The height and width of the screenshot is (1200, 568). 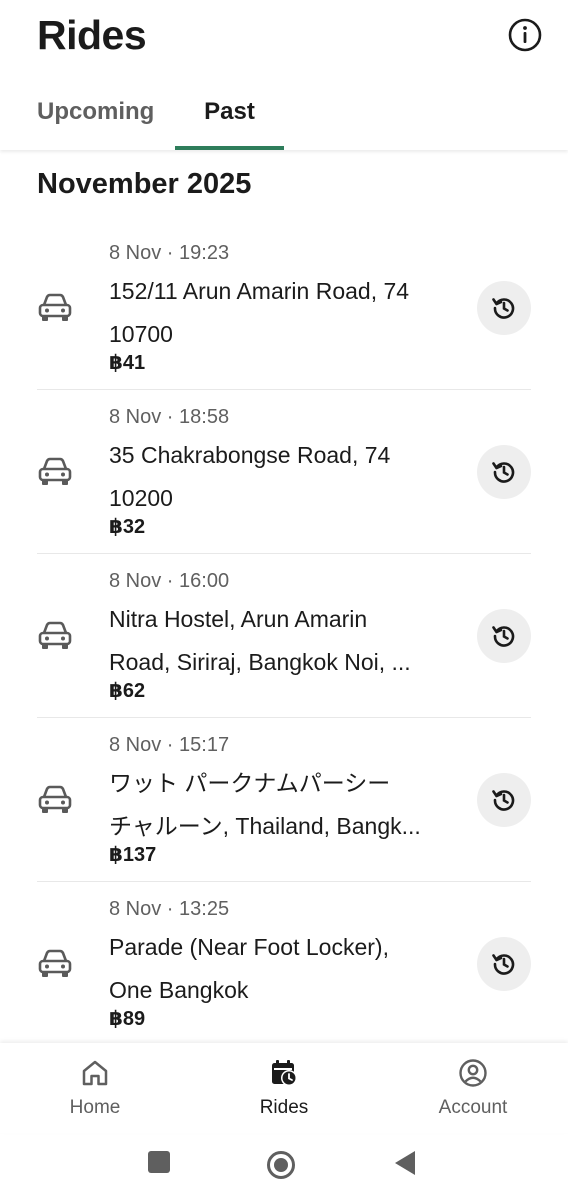 I want to click on active-tab-indicator, so click(x=229, y=148).